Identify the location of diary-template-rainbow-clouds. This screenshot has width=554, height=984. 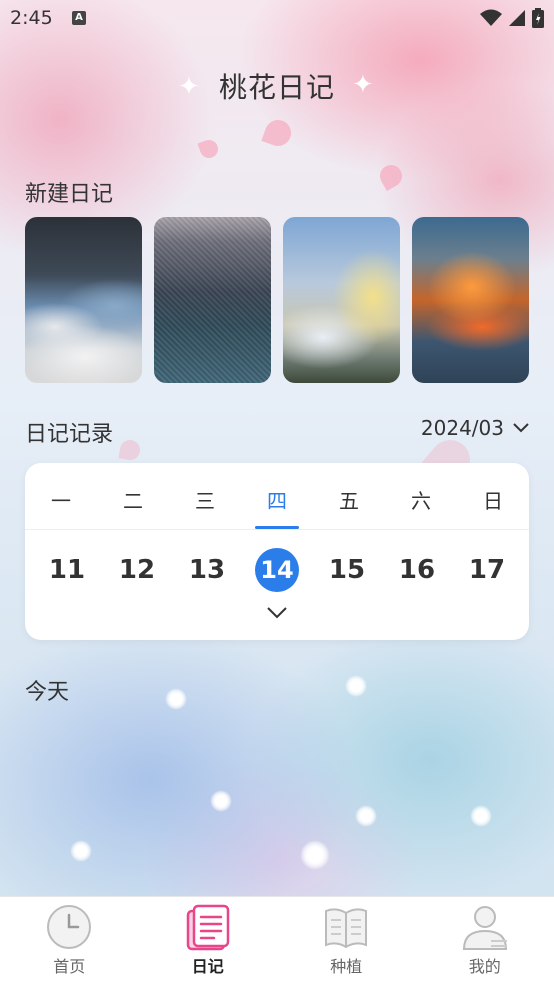
(341, 300).